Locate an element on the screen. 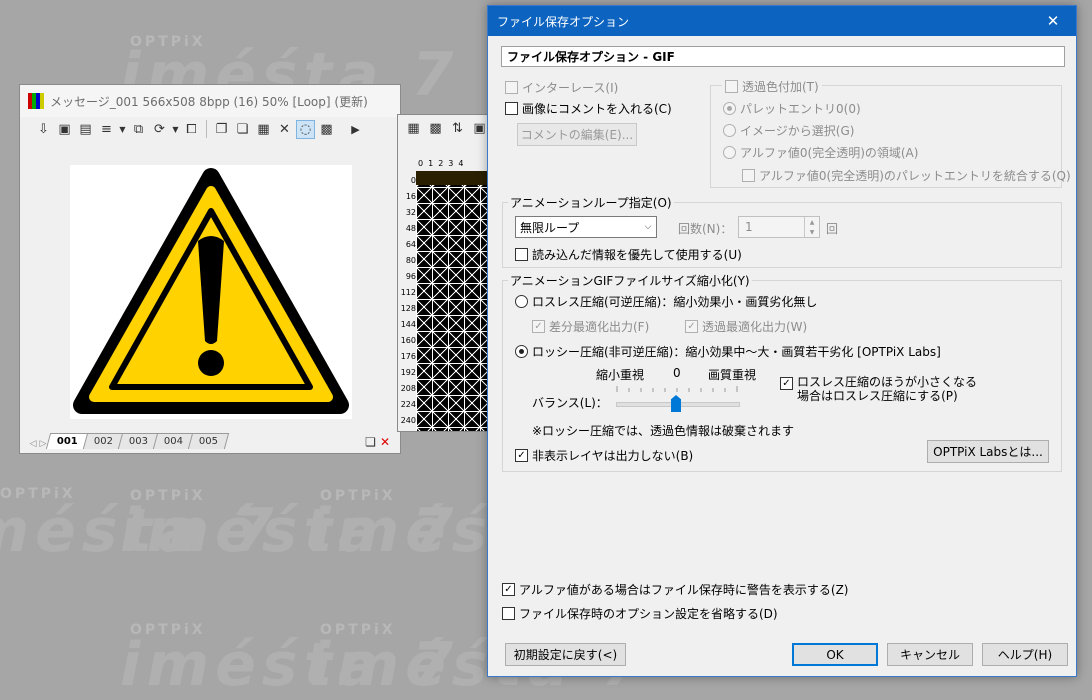  hidden-layers-check-box: ✓ is located at coordinates (521, 455).